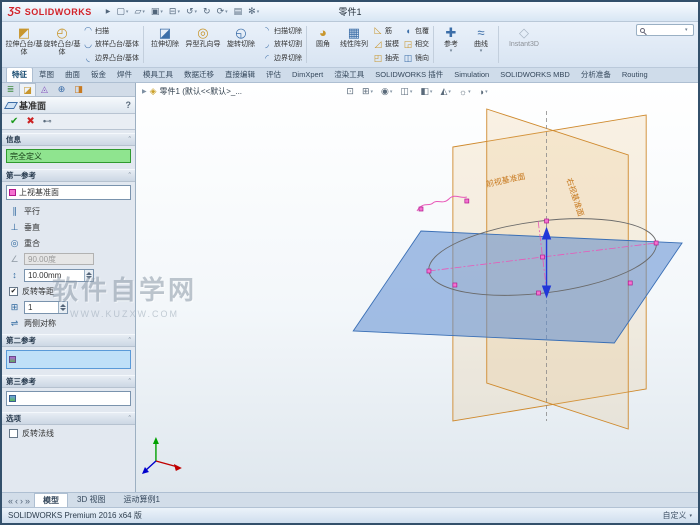  Describe the element at coordinates (68, 323) in the screenshot. I see `midplane-option: ⇌ 两侧对称` at that location.